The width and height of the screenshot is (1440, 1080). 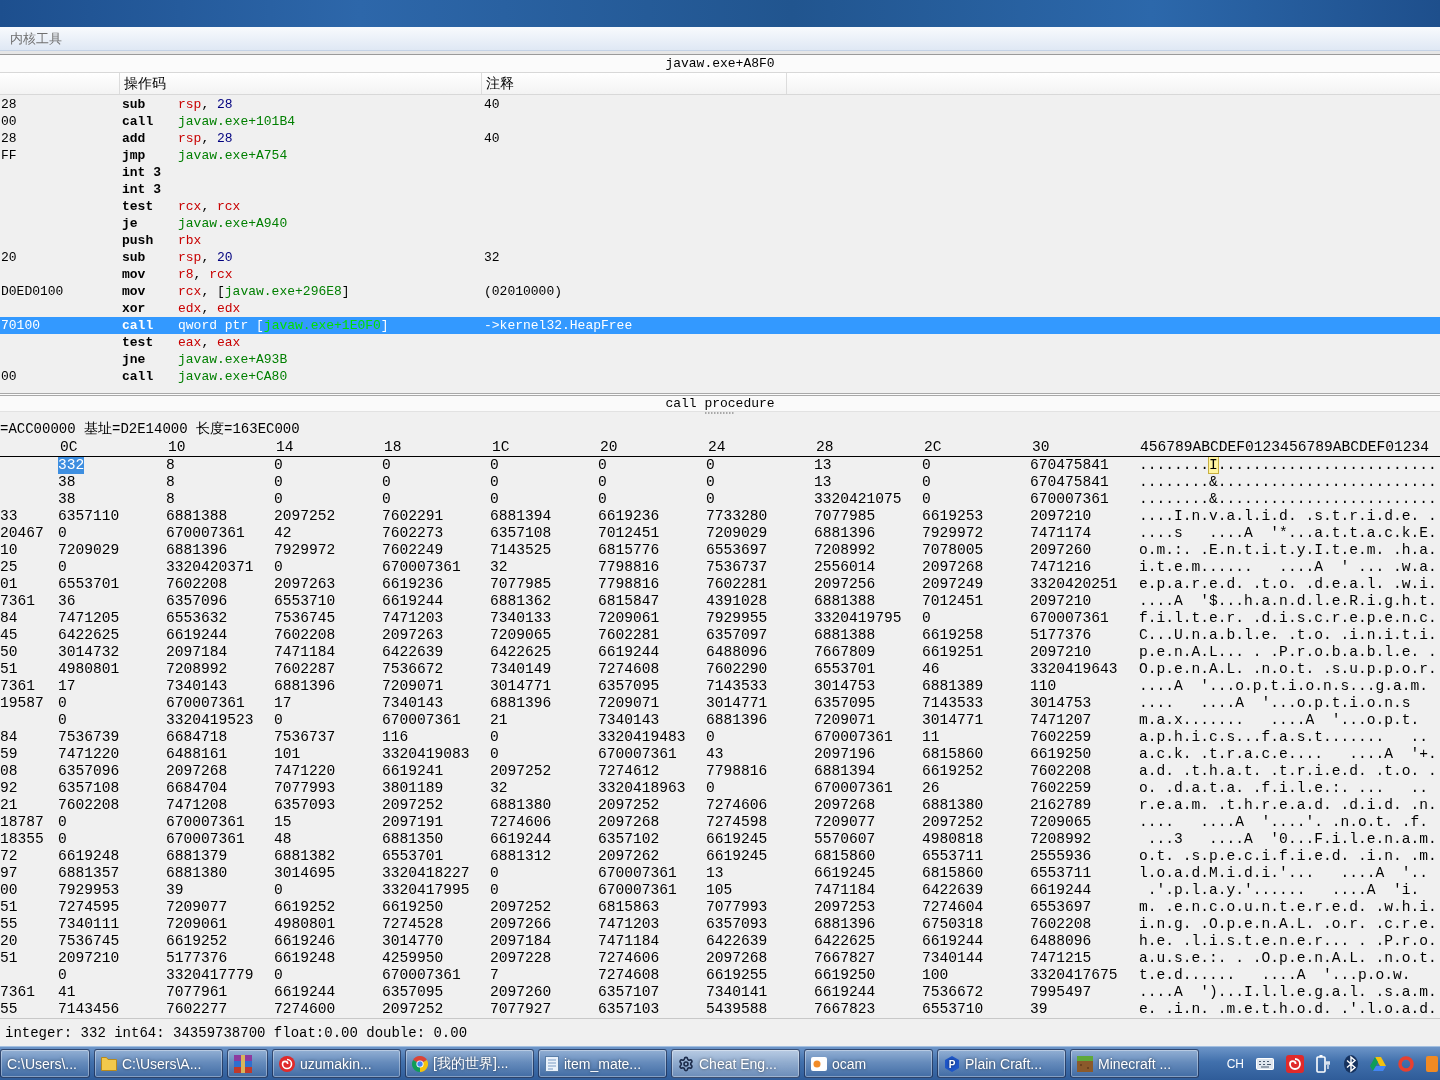 I want to click on ascii-text: ....A ')...I.l.l.e.g.a.l. .s.a.m., so click(x=1287, y=992).